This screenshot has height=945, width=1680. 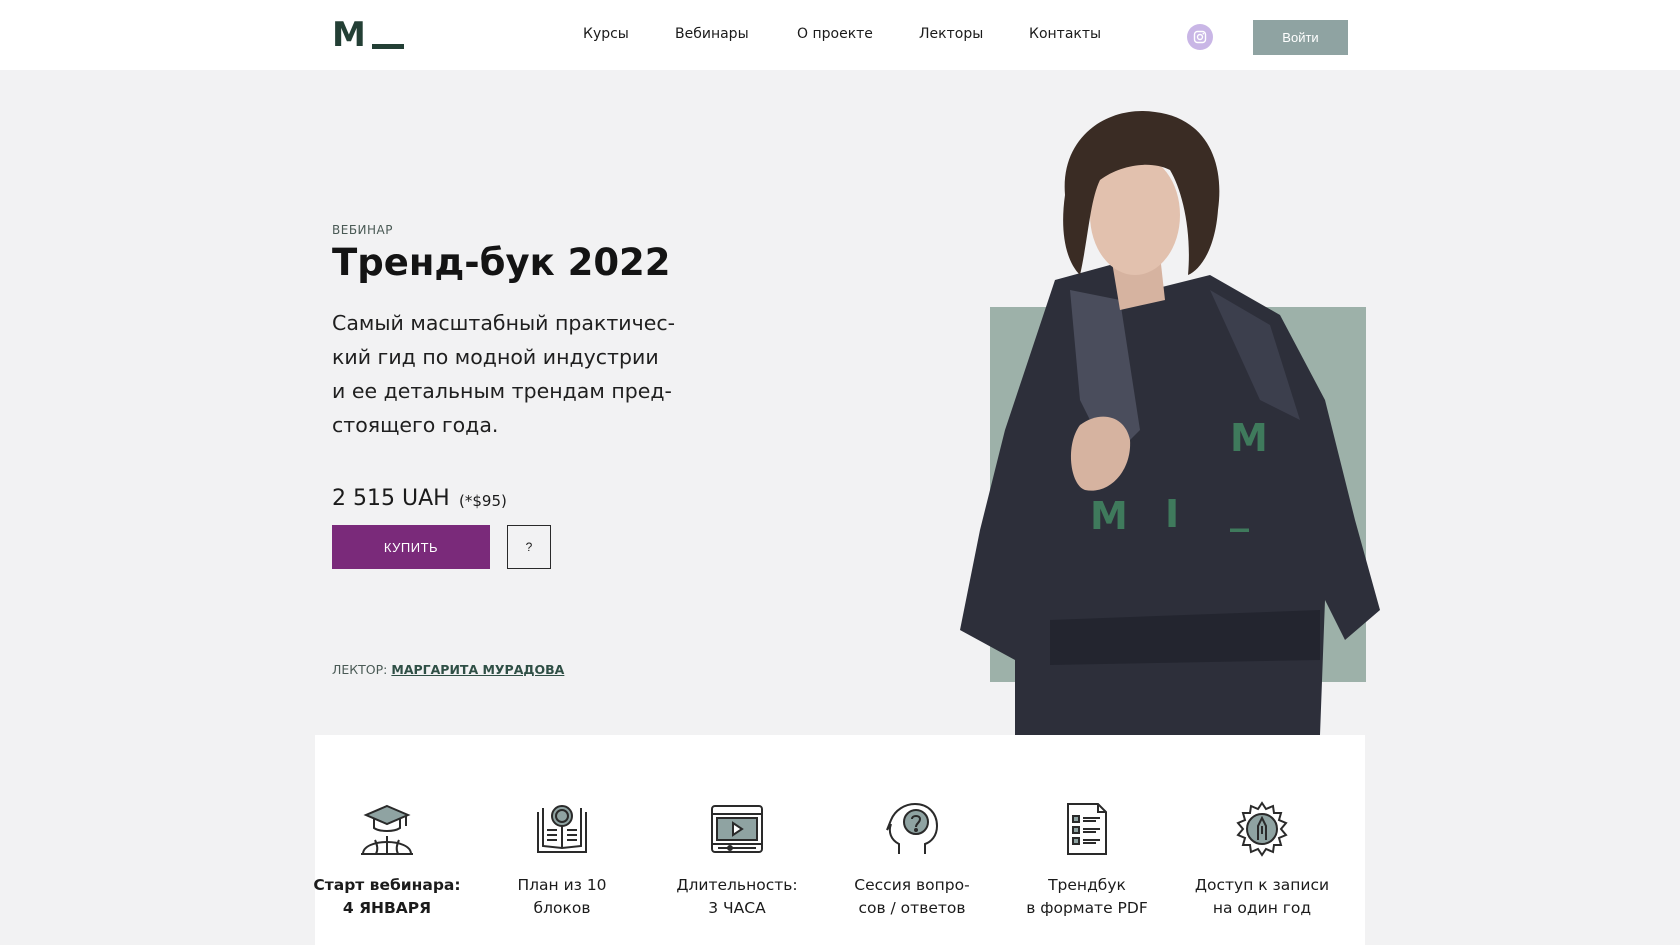 I want to click on feature-text: Сессия вопро- сов / ответов, so click(x=912, y=897).